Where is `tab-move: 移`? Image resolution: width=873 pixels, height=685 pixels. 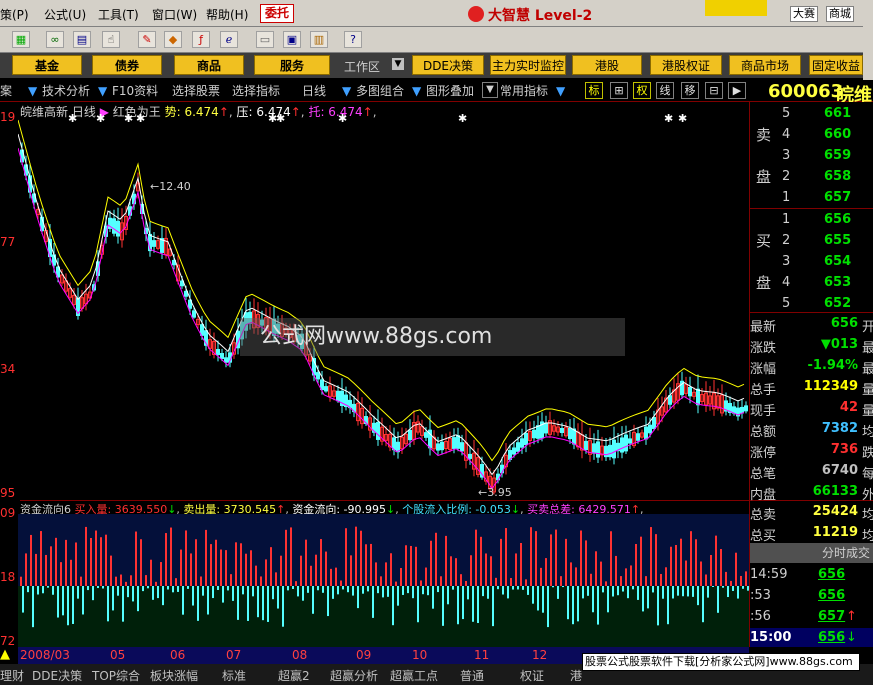
tab-move: 移 is located at coordinates (690, 90).